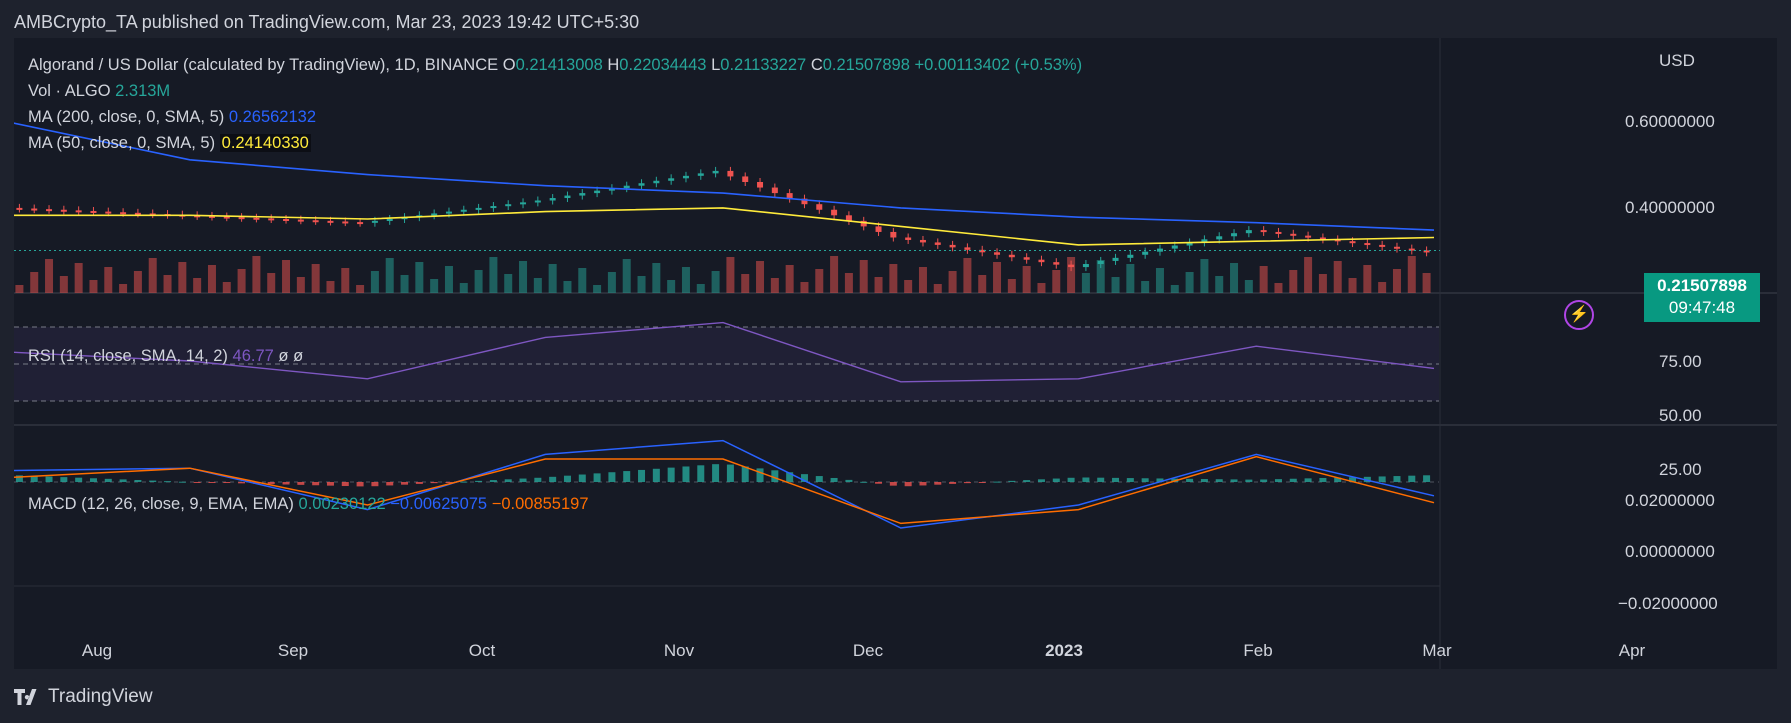 The image size is (1791, 723). Describe the element at coordinates (1677, 61) in the screenshot. I see `currency-label: USD` at that location.